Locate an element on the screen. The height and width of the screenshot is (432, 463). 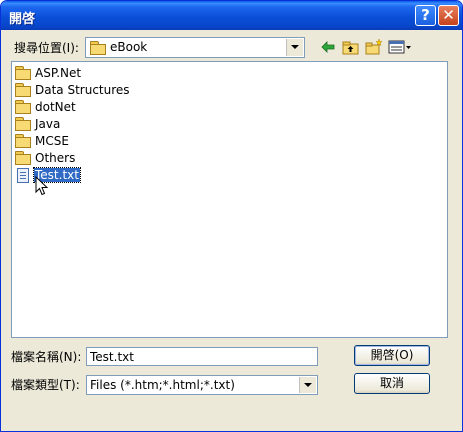
filetype-label: 檔案類型(T): is located at coordinates (45, 385).